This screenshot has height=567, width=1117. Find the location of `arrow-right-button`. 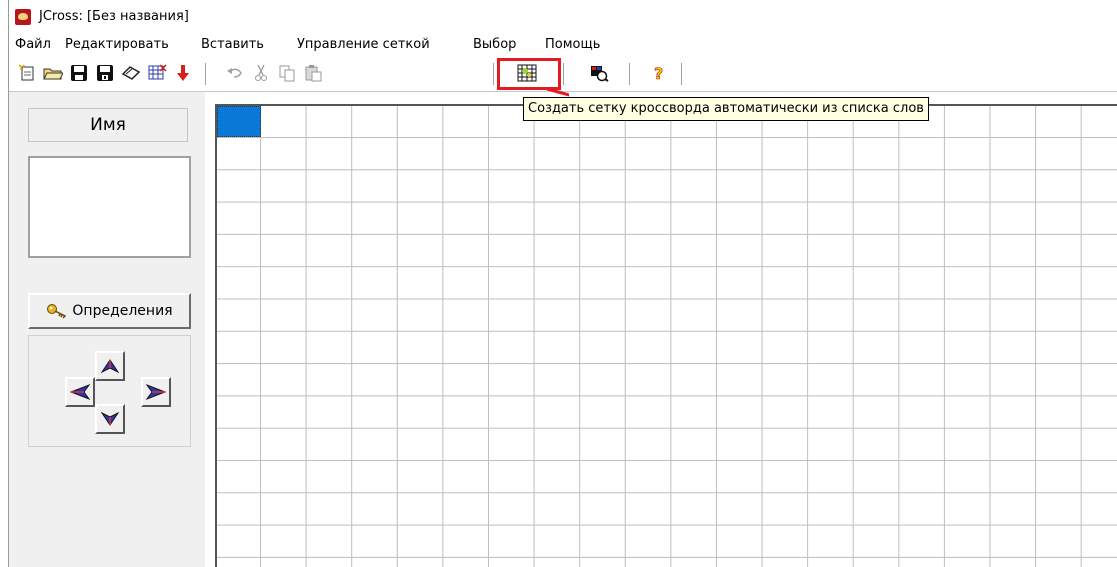

arrow-right-button is located at coordinates (156, 392).